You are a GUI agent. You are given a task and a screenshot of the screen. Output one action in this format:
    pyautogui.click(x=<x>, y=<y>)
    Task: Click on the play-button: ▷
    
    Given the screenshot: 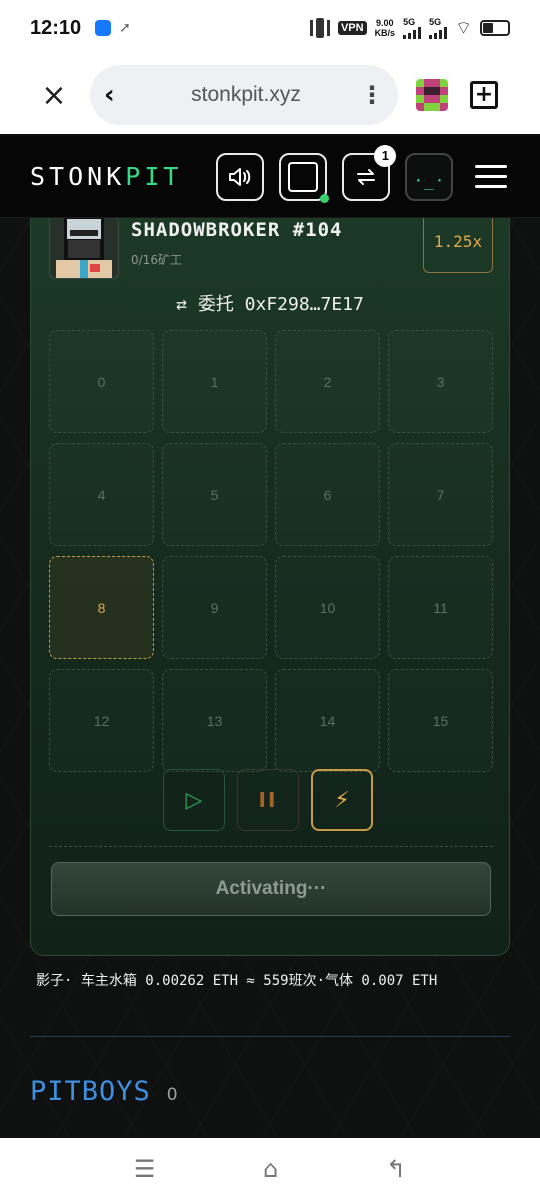 What is the action you would take?
    pyautogui.click(x=194, y=800)
    